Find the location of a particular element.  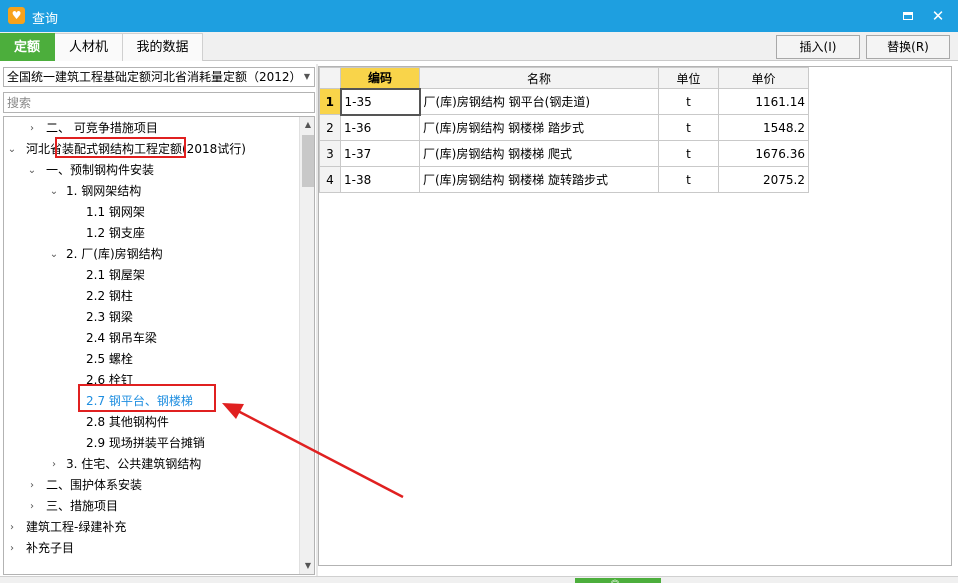

tree-item-label: 三、措施项目 is located at coordinates (82, 506).